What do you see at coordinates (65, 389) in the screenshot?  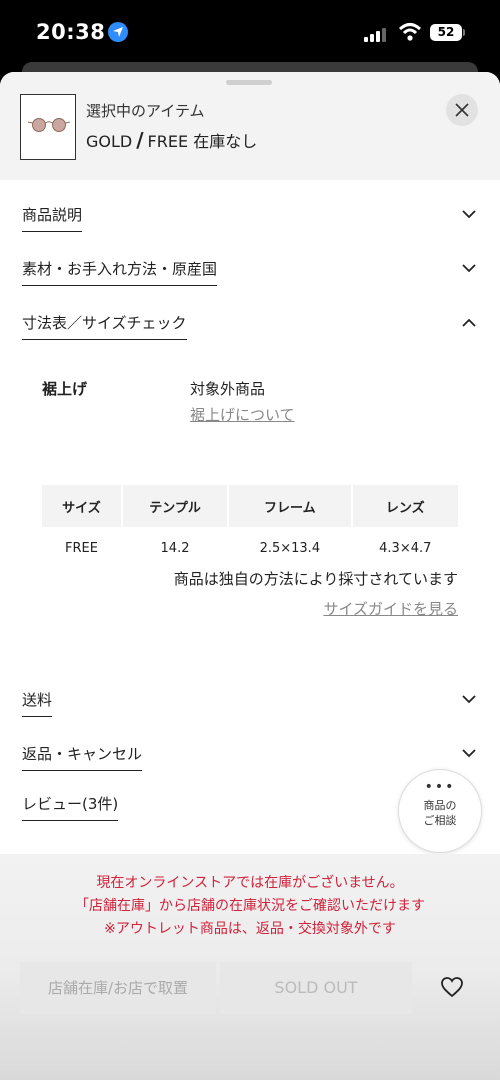 I see `hem-label: 裾上げ` at bounding box center [65, 389].